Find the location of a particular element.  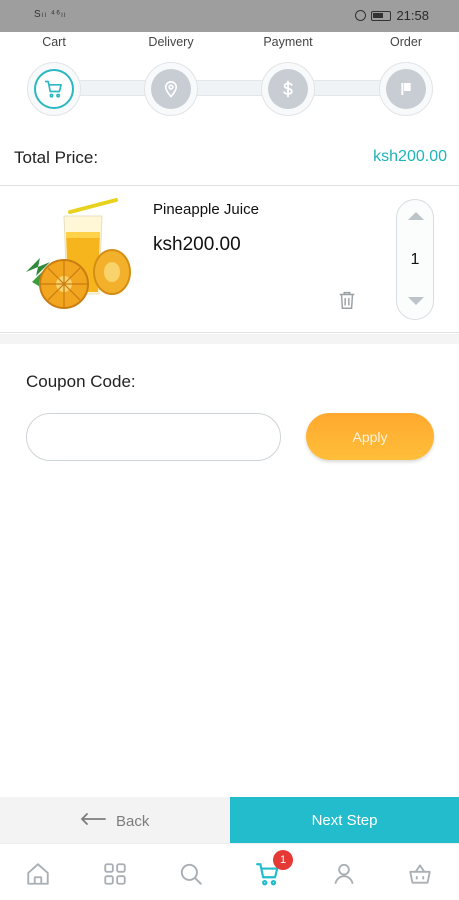

order-flag-icon is located at coordinates (406, 89).